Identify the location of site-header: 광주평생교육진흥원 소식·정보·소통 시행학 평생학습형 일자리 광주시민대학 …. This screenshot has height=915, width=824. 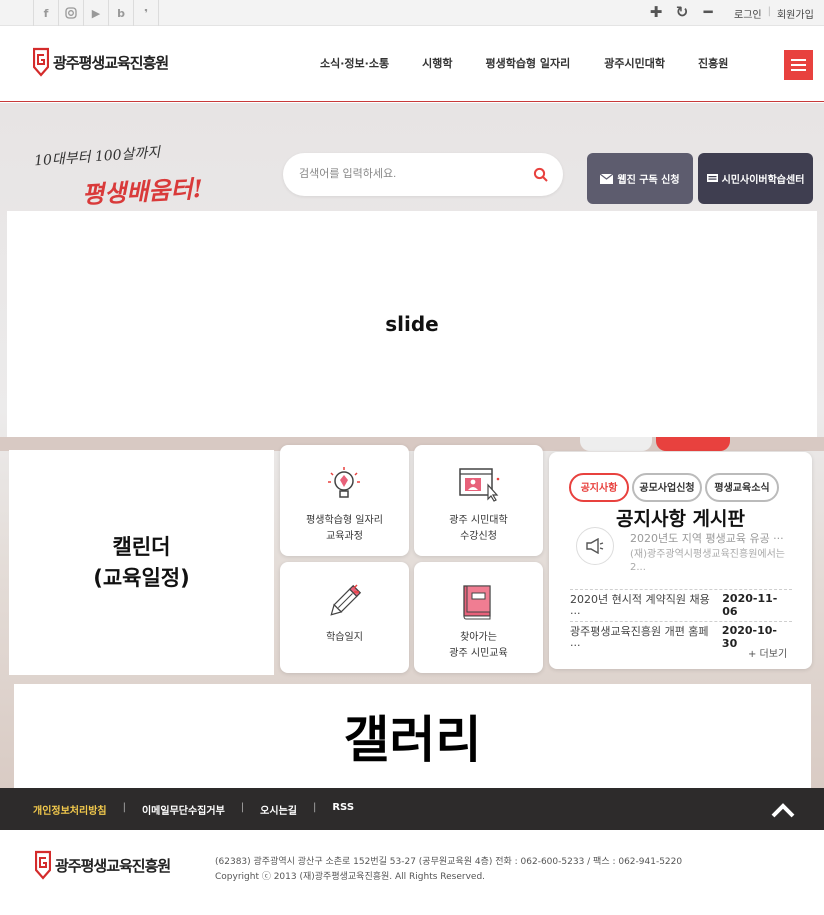
(412, 64).